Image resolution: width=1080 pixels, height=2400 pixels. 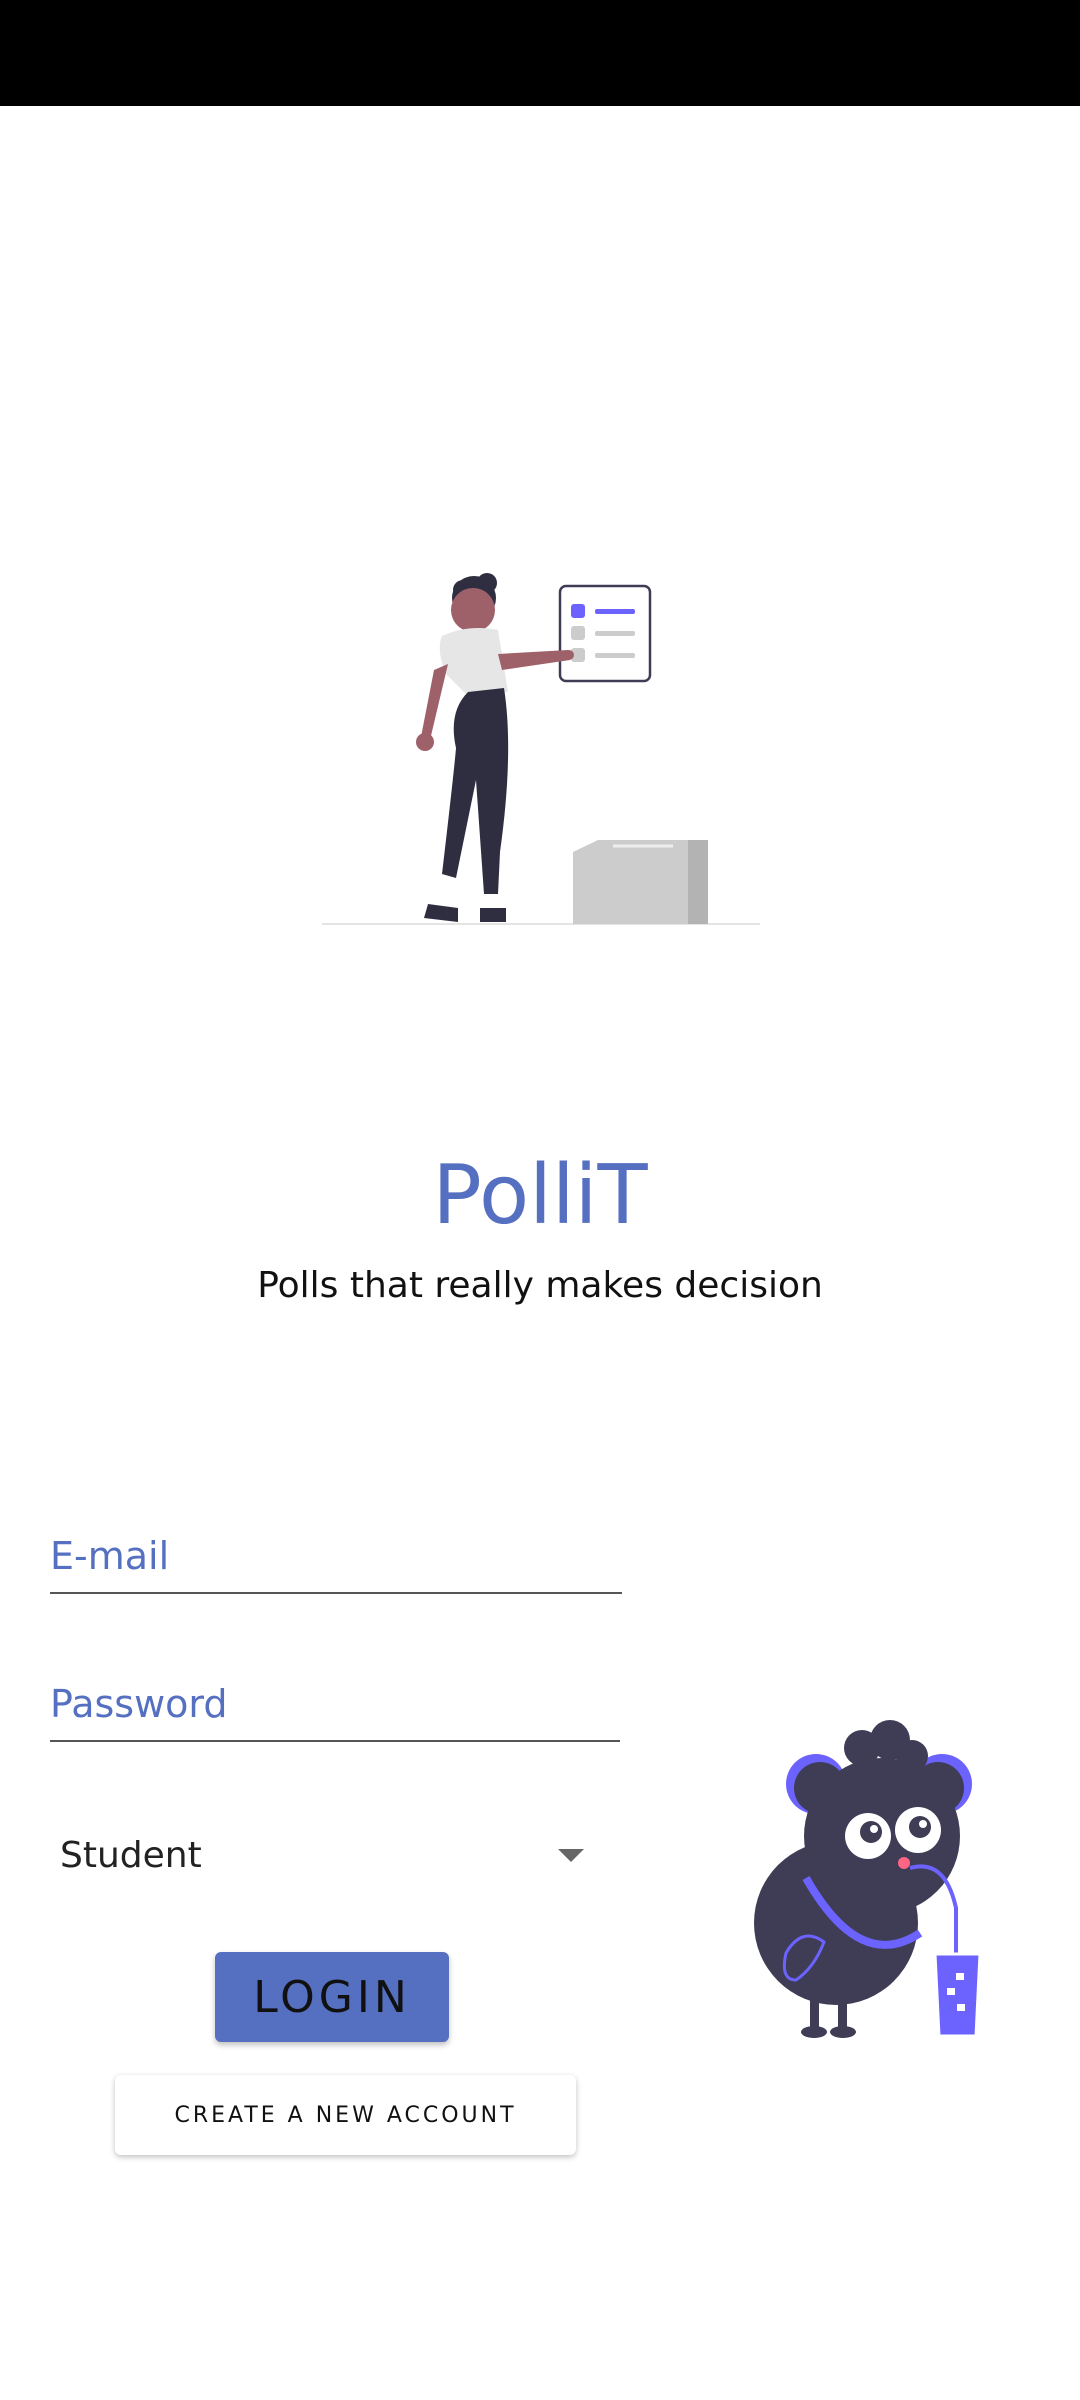 I want to click on email-field-container, so click(x=336, y=1557).